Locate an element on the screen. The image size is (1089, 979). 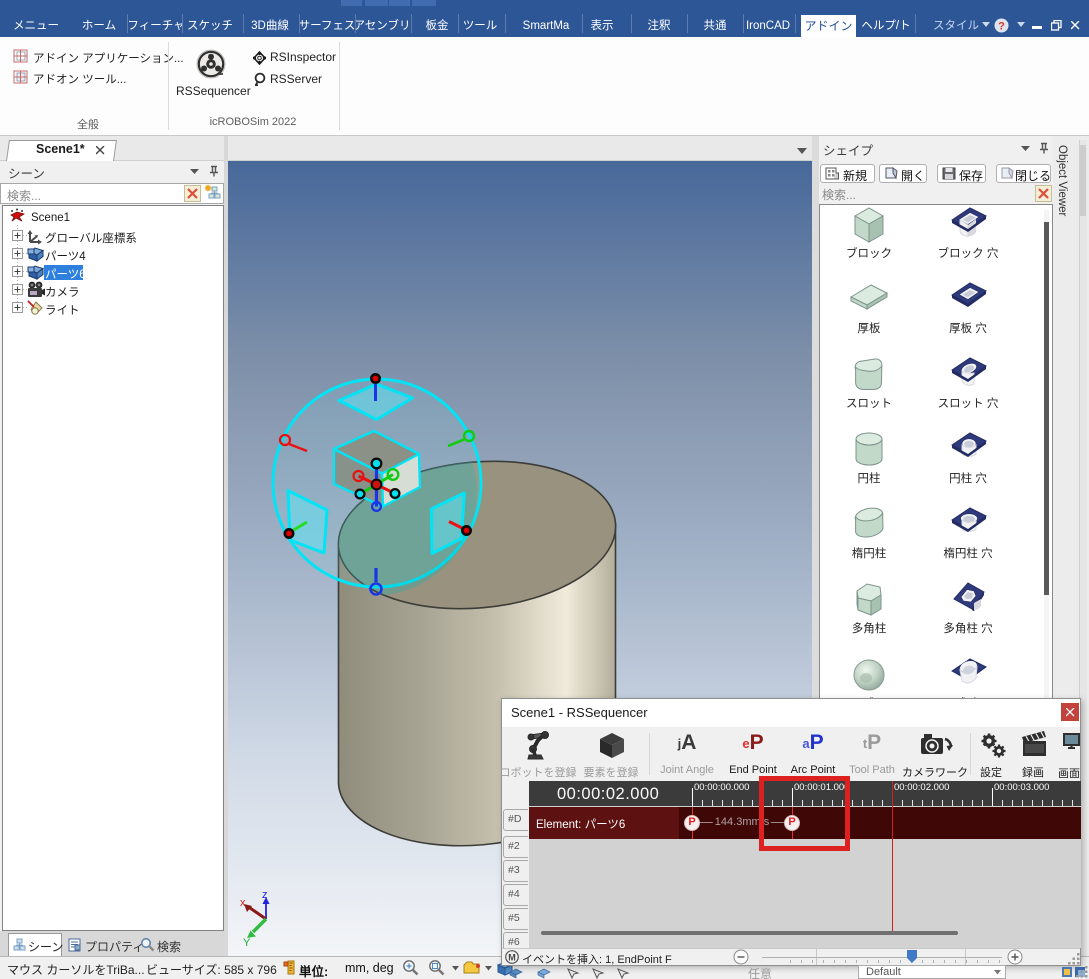
svg-text: Y is located at coordinates (247, 943).